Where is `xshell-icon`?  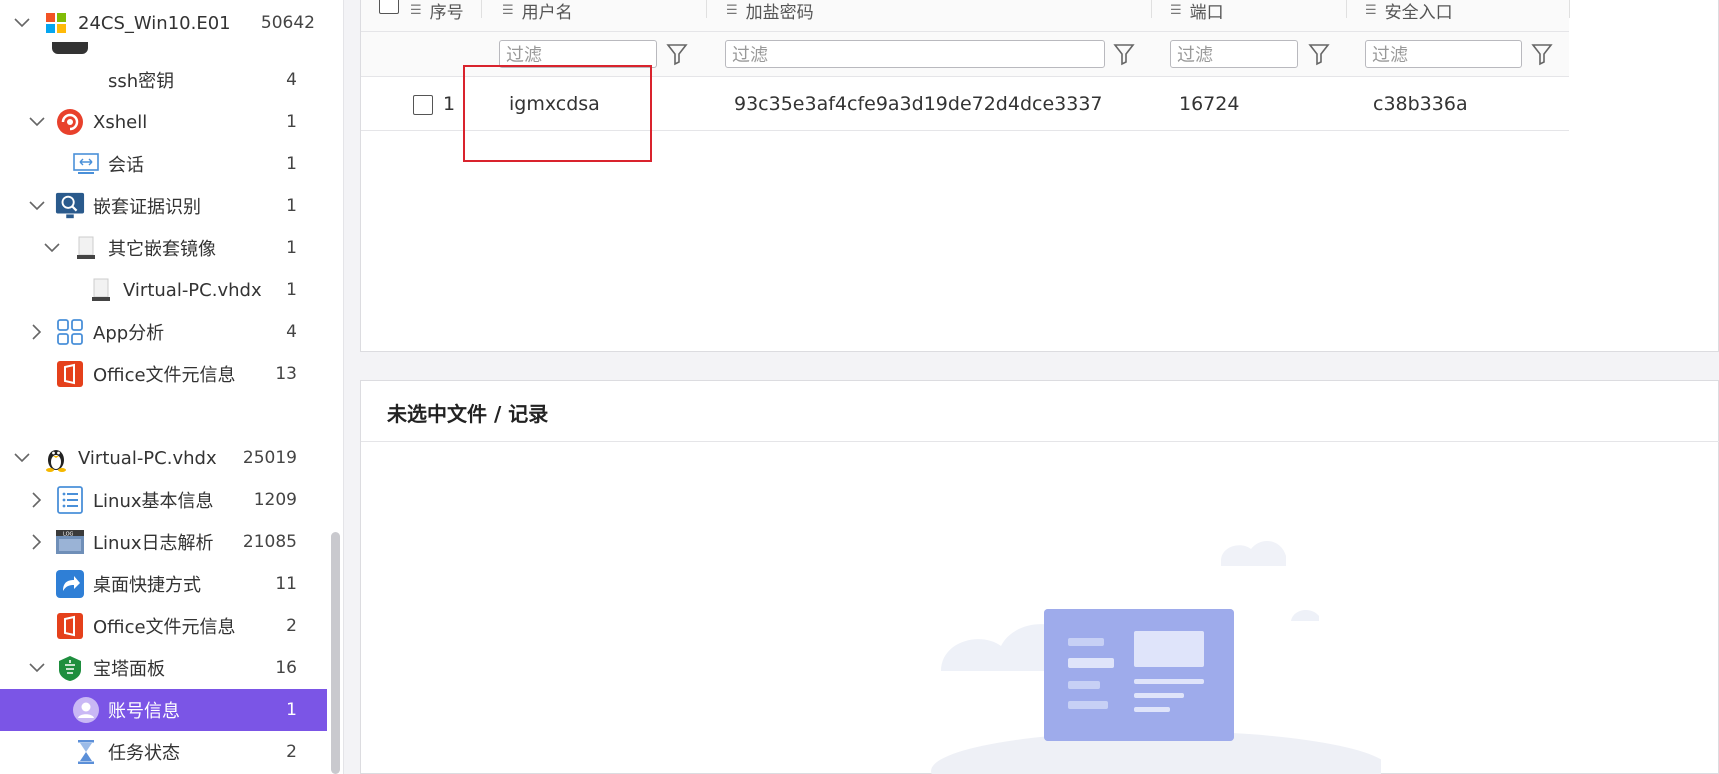 xshell-icon is located at coordinates (70, 122).